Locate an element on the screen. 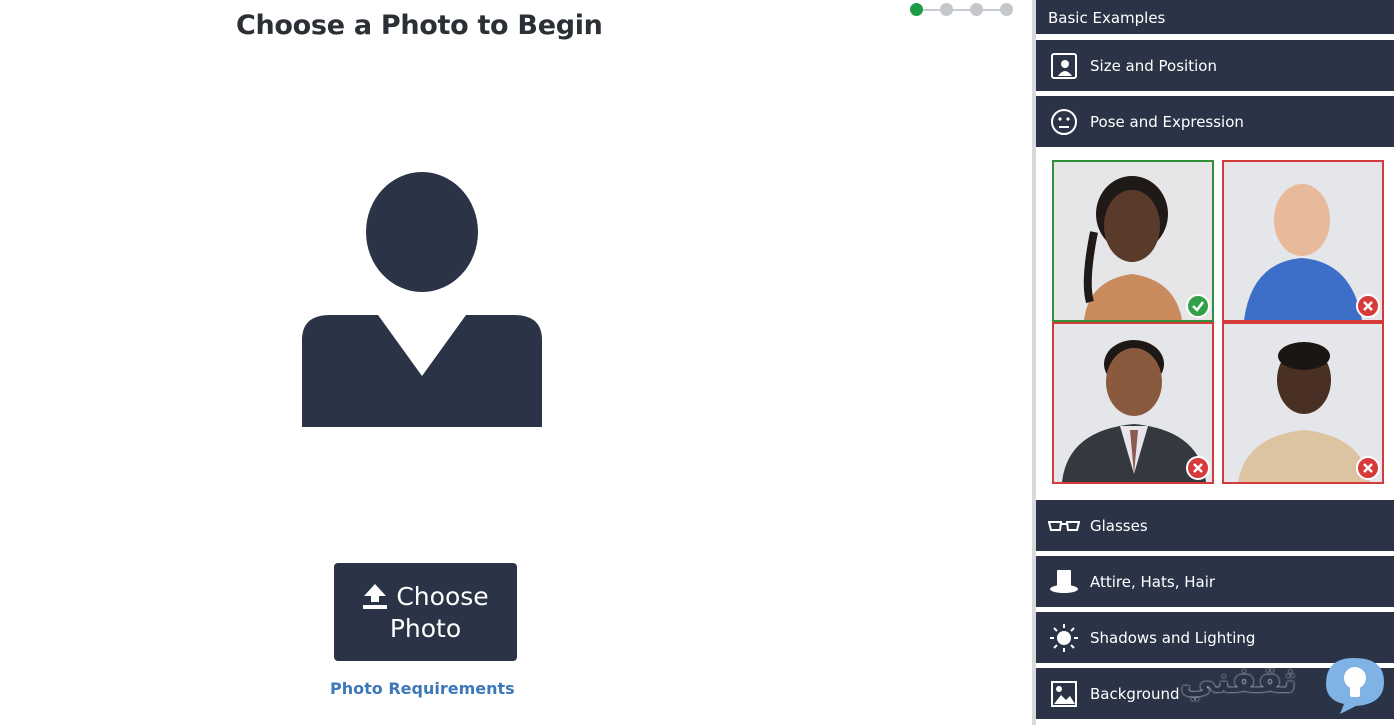  accordion-label: Shadows and Lighting is located at coordinates (1173, 637).